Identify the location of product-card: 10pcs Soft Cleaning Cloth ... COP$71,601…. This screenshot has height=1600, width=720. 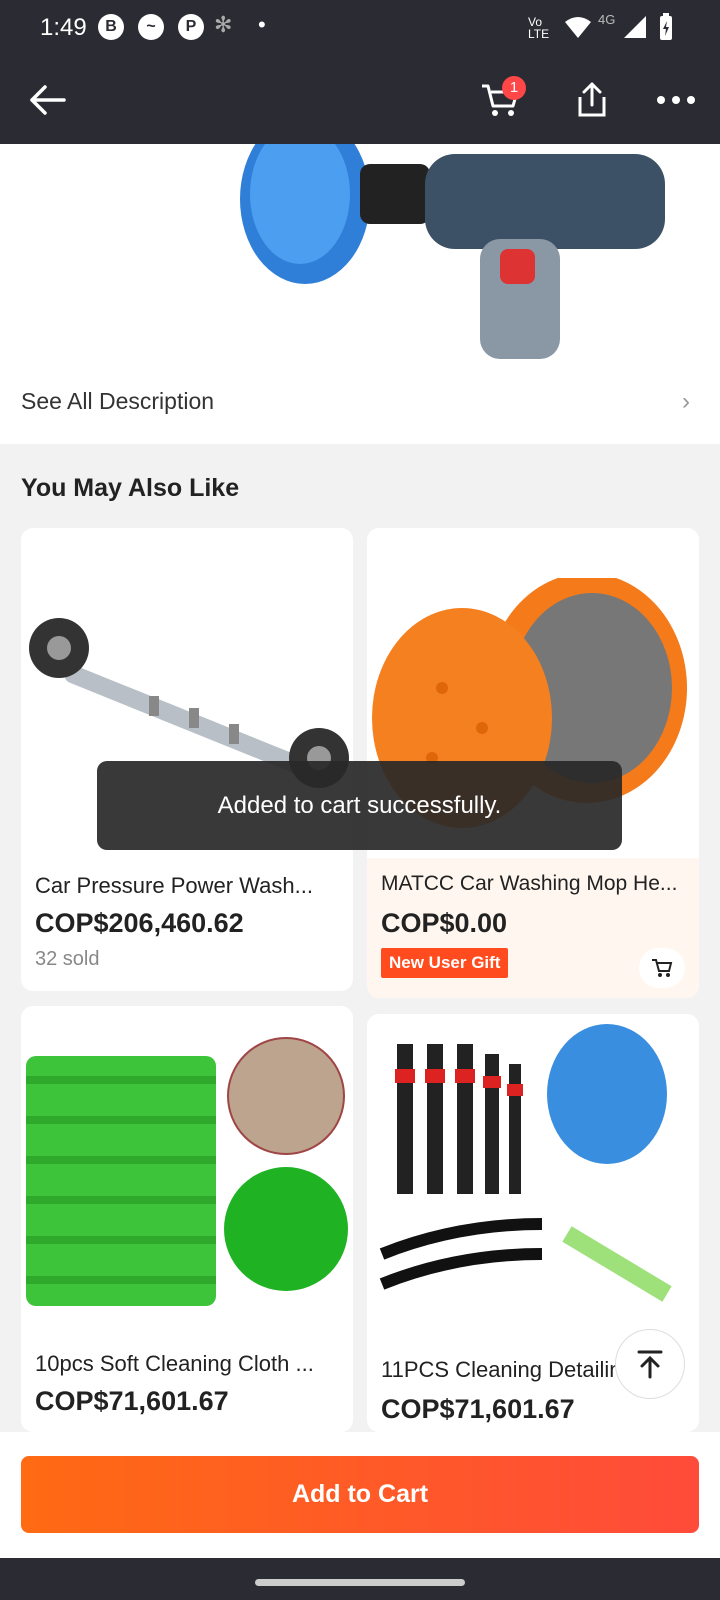
(187, 1219).